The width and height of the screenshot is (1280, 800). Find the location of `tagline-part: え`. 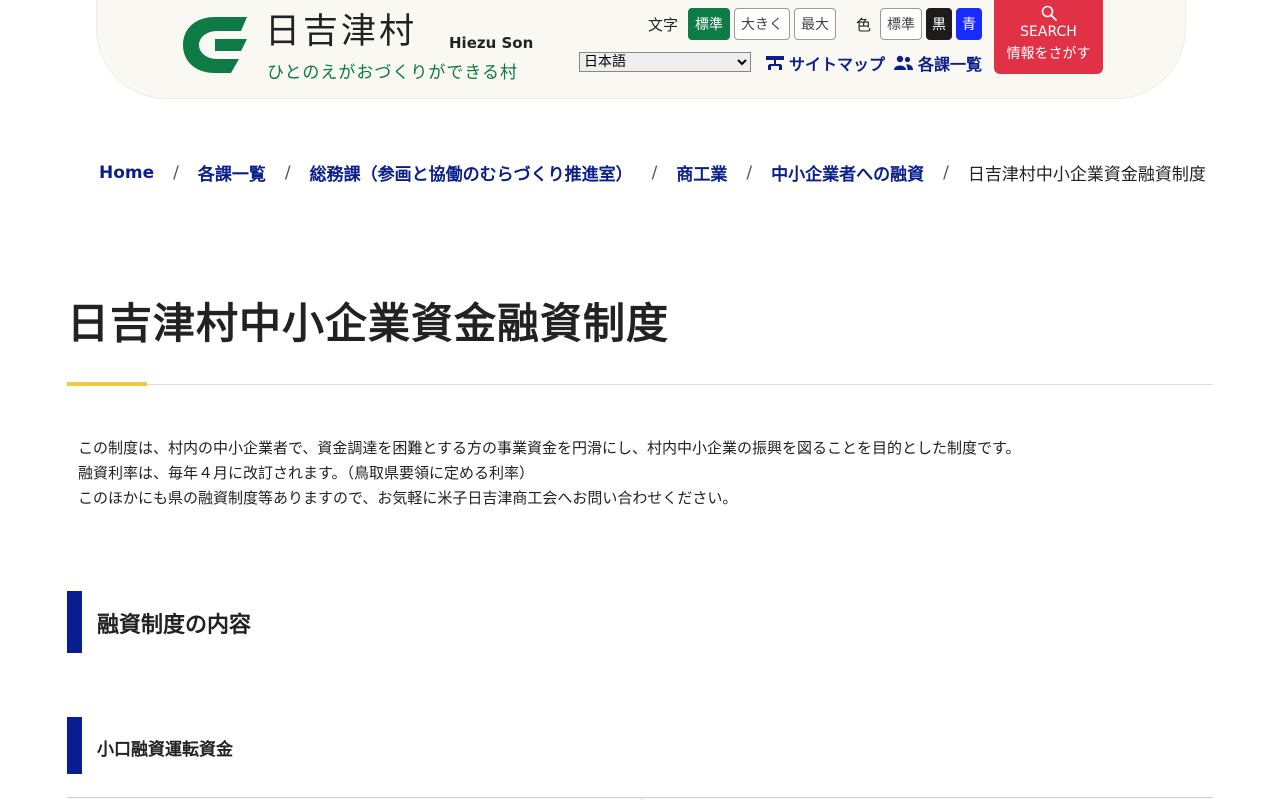

tagline-part: え is located at coordinates (329, 73).